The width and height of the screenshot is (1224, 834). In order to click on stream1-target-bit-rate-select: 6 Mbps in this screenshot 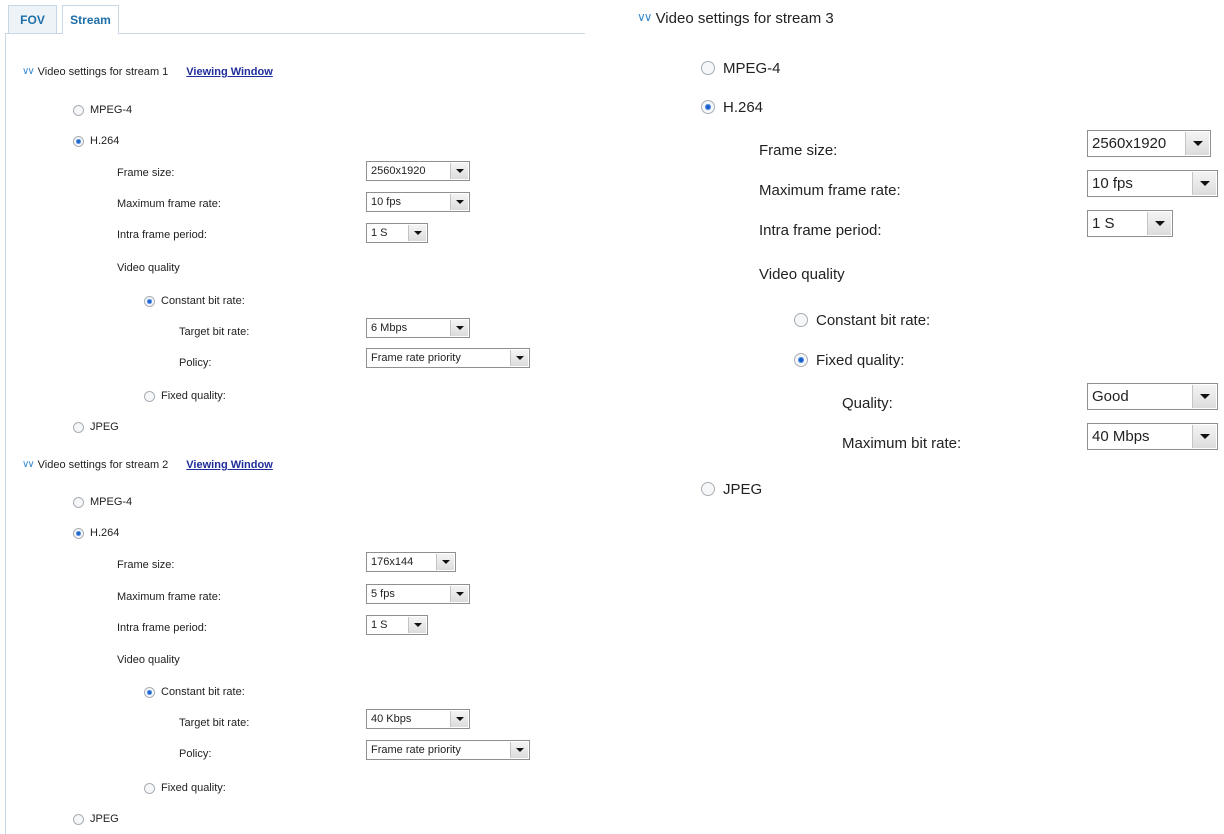, I will do `click(418, 328)`.